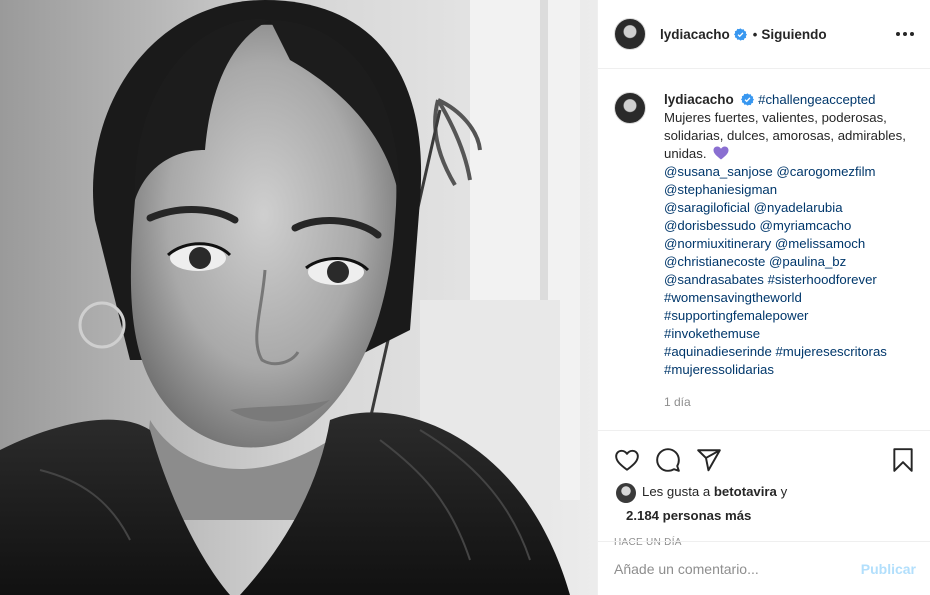 This screenshot has width=930, height=595. Describe the element at coordinates (784, 491) in the screenshot. I see `likes-and: y` at that location.